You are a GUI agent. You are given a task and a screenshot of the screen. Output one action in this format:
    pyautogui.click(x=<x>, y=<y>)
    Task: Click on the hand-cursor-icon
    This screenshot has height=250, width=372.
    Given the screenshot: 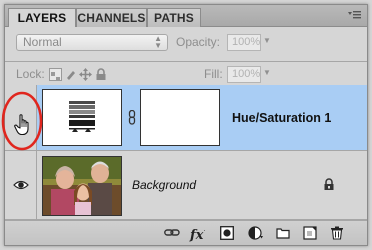 What is the action you would take?
    pyautogui.click(x=23, y=125)
    